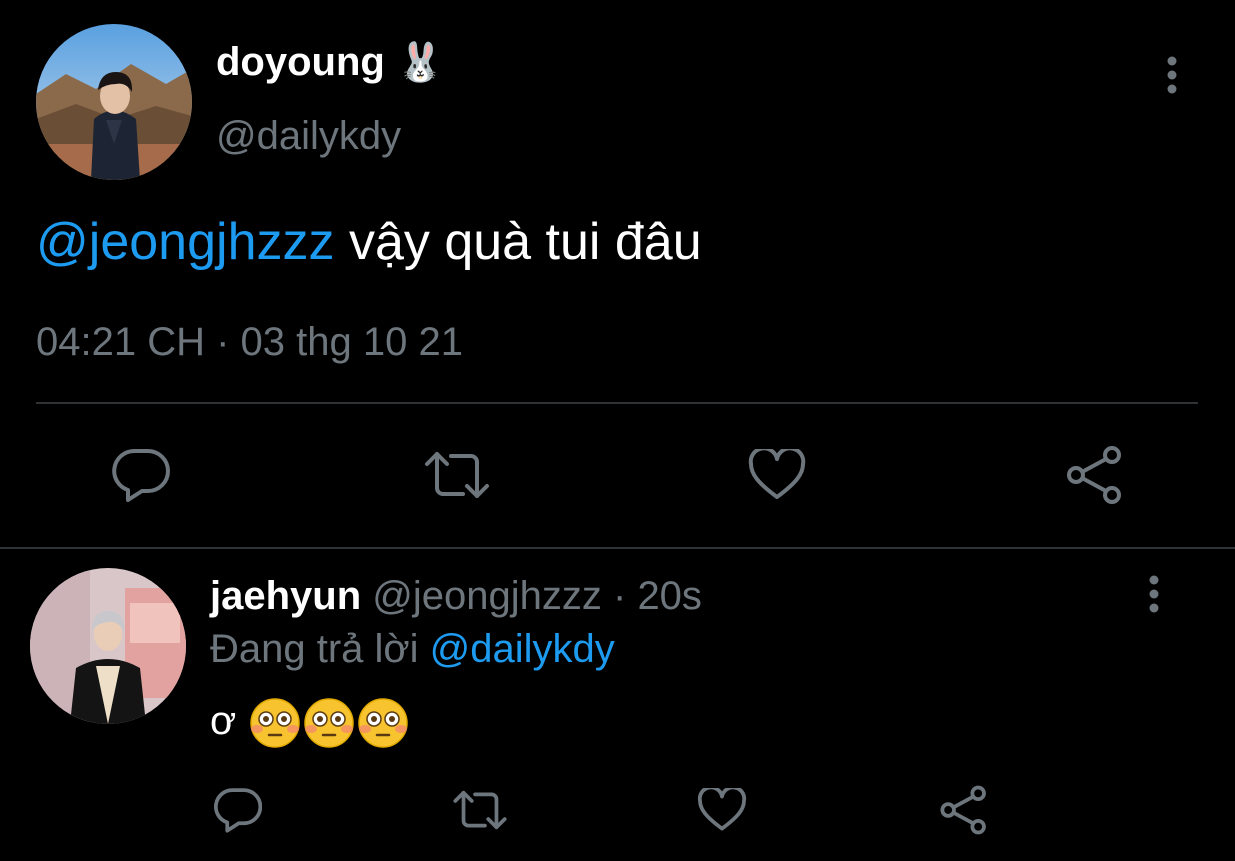 The height and width of the screenshot is (861, 1235). What do you see at coordinates (669, 596) in the screenshot?
I see `reply-time: 20s` at bounding box center [669, 596].